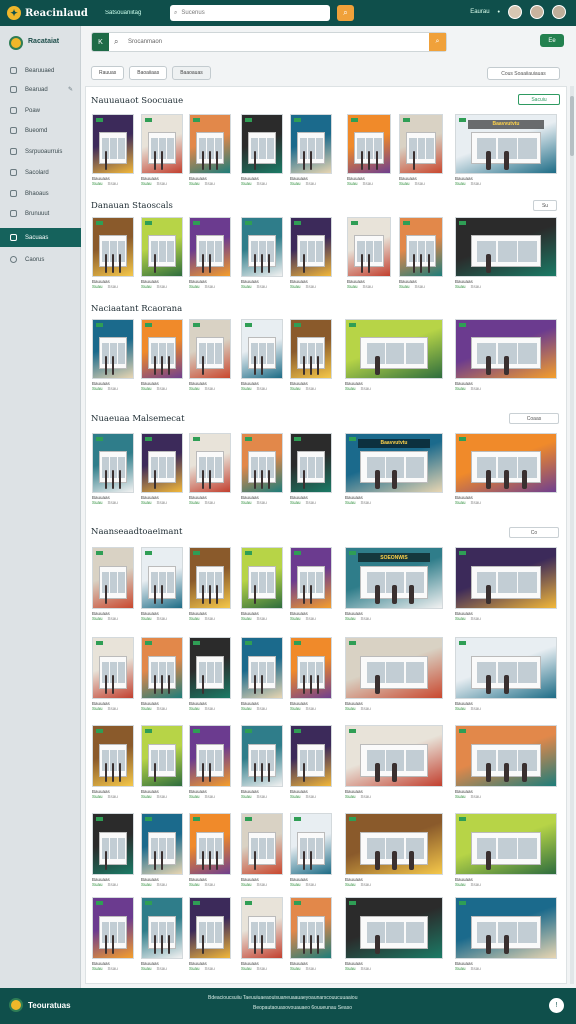 This screenshot has height=1024, width=576. Describe the element at coordinates (40, 237) in the screenshot. I see `sidebar-item-8: Sacuaas` at that location.